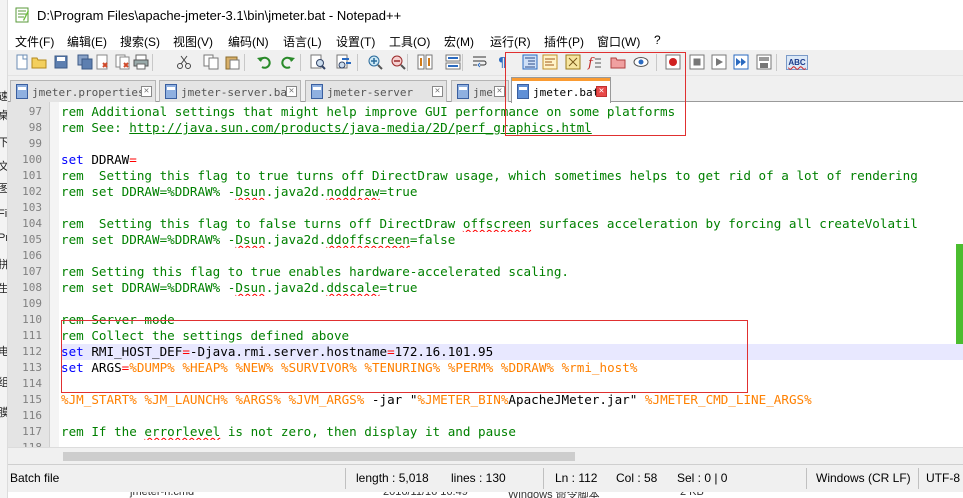 Image resolution: width=963 pixels, height=498 pixels. Describe the element at coordinates (83, 91) in the screenshot. I see `tab-jmeter-properties: jmeter.properties ✕` at that location.